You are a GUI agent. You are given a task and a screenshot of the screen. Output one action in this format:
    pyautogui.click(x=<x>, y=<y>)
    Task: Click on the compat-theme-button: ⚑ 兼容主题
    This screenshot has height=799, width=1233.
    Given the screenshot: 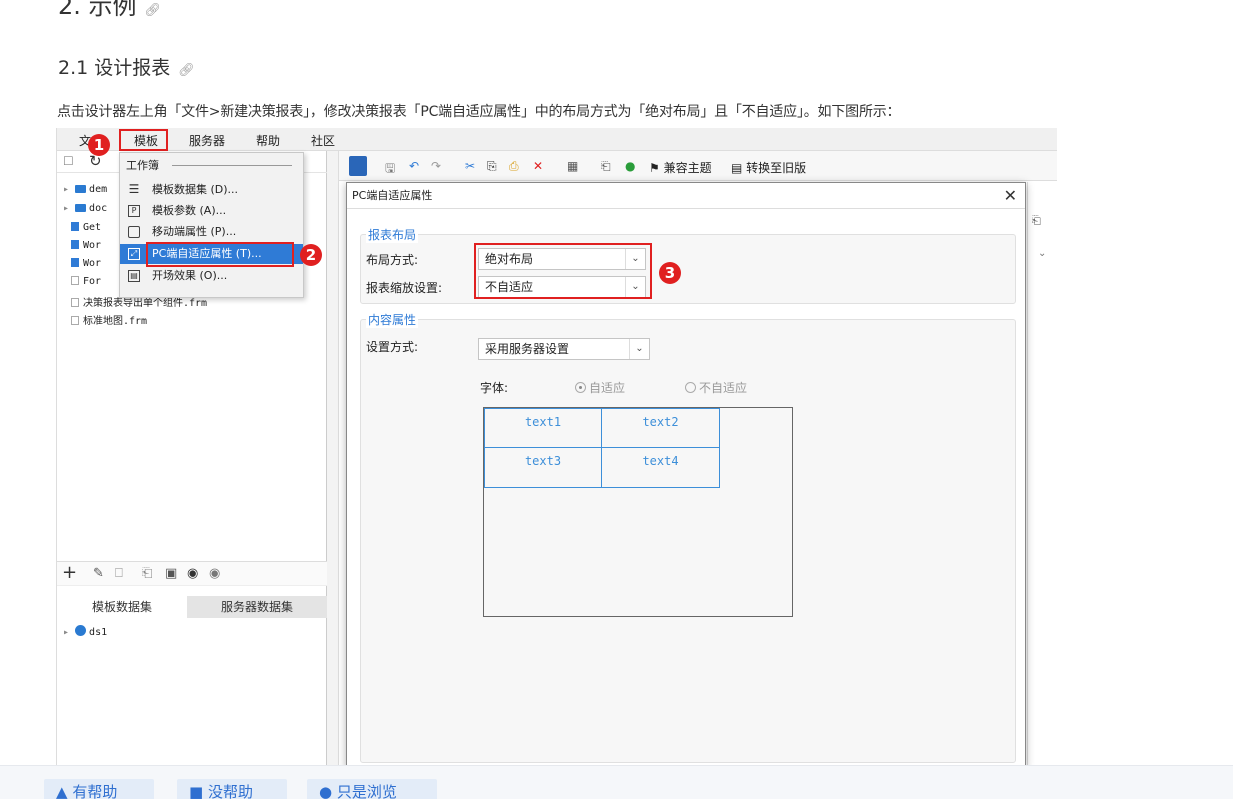 What is the action you would take?
    pyautogui.click(x=680, y=167)
    